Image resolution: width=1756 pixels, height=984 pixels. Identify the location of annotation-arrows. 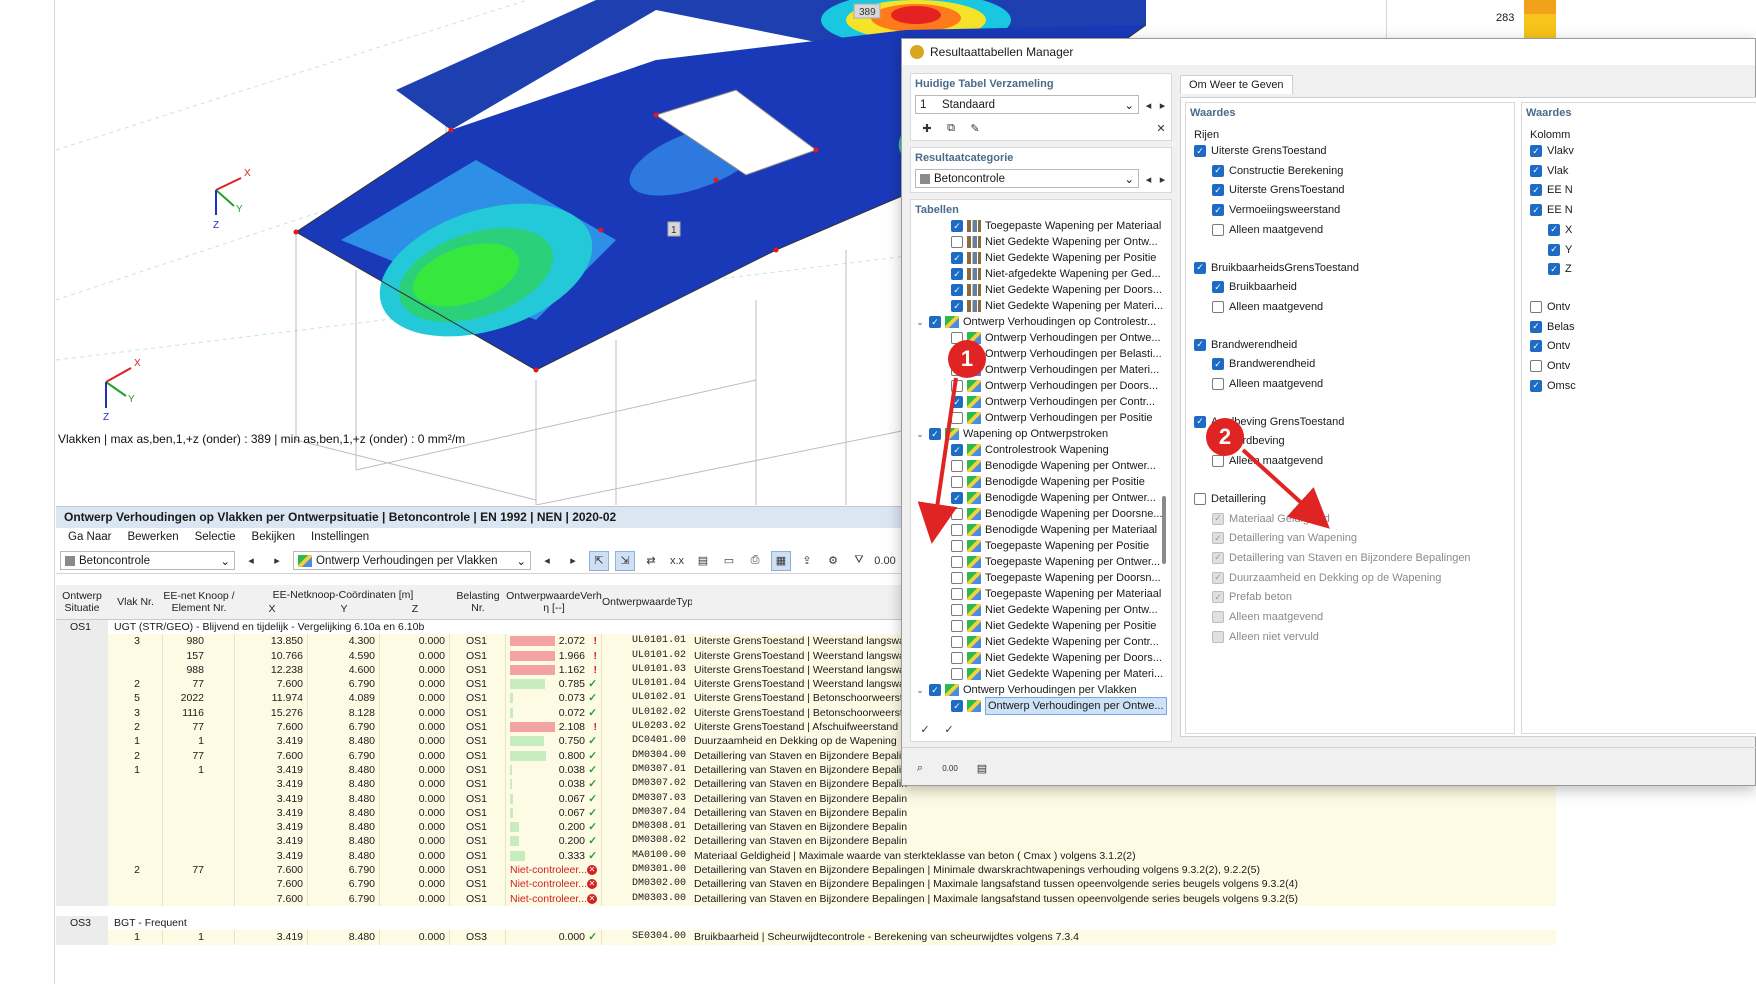
(1123, 460).